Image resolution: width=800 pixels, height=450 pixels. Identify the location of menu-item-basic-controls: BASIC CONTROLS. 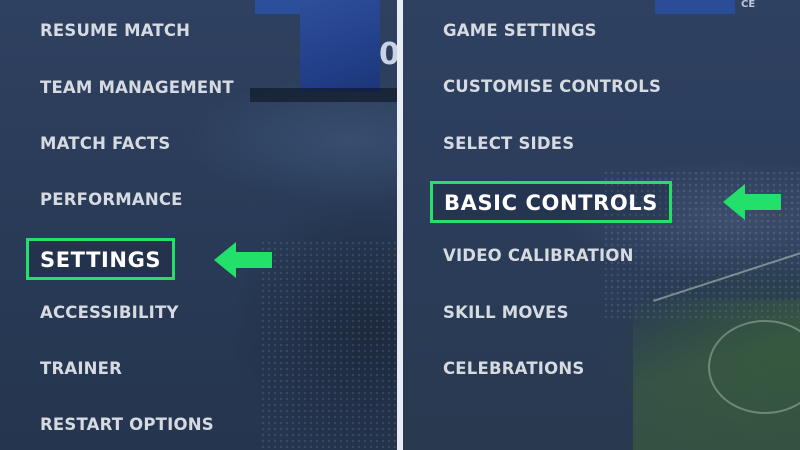
(551, 202).